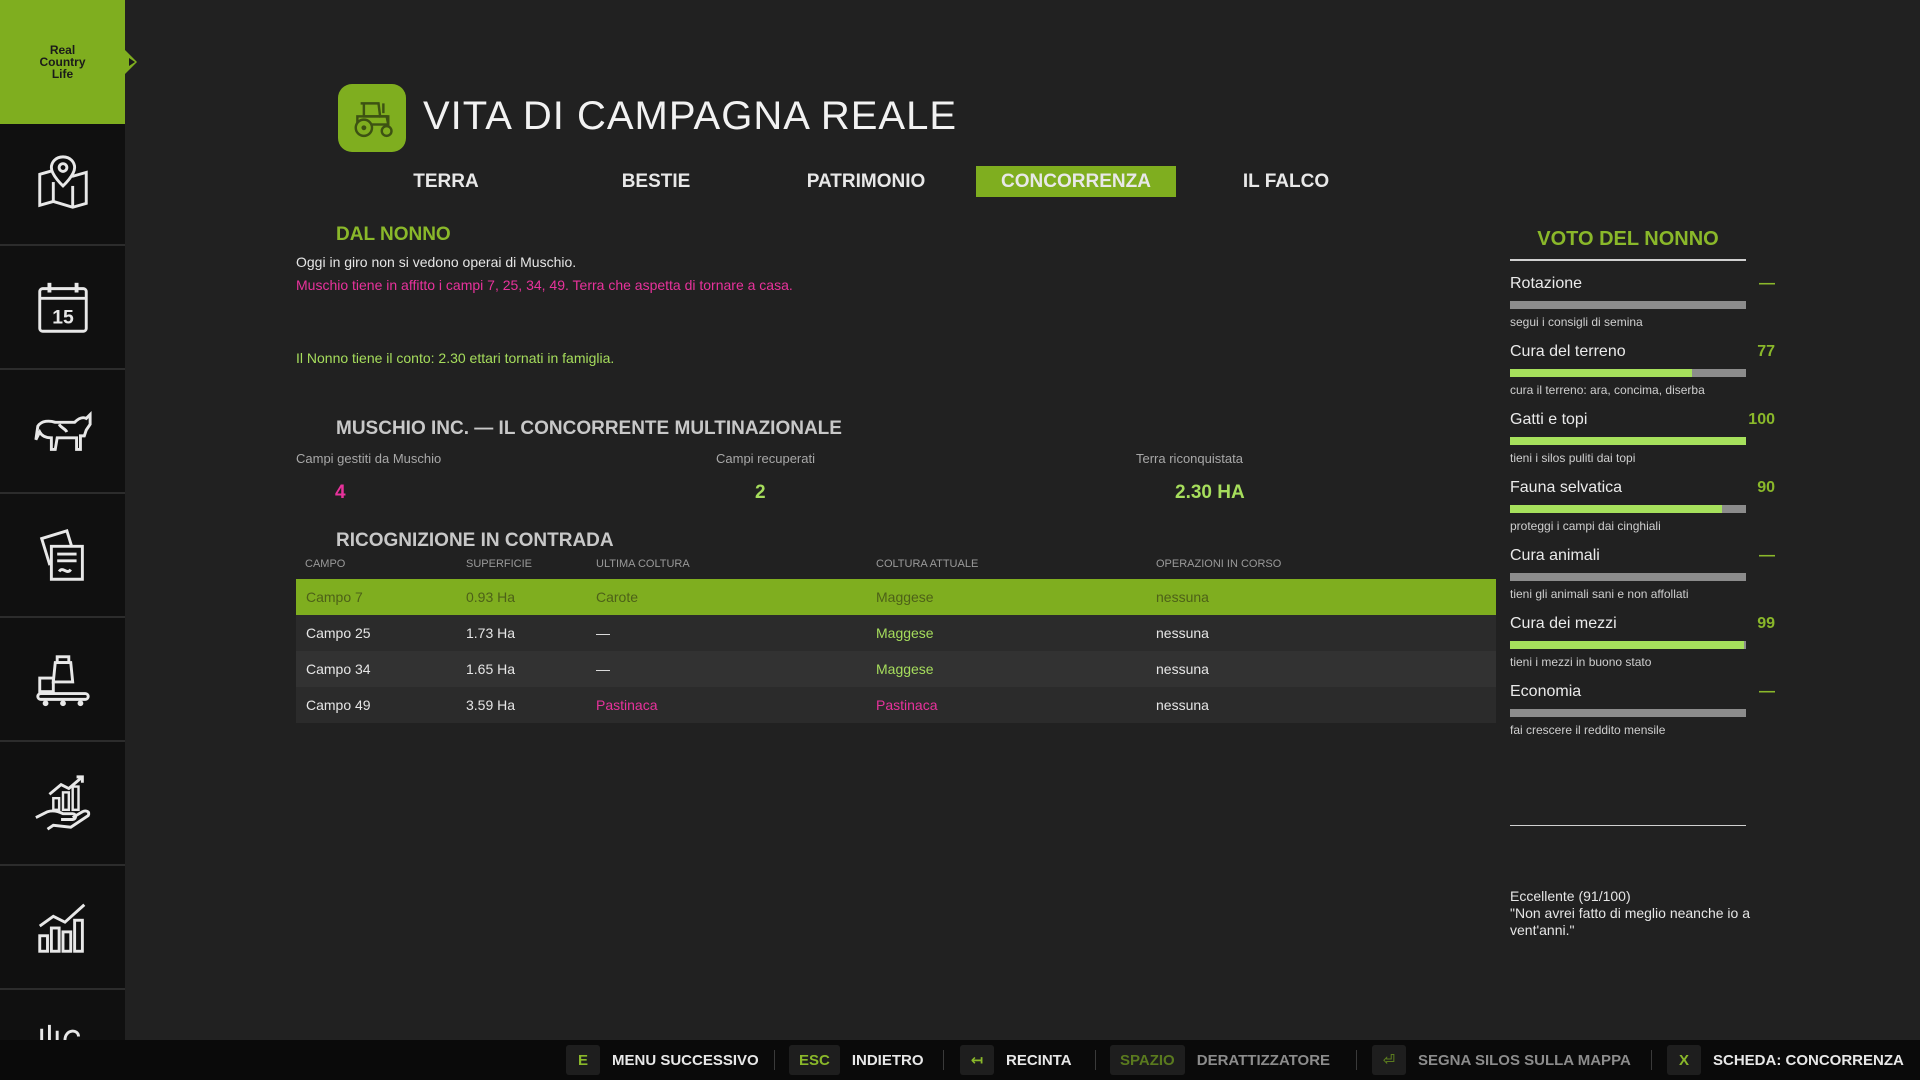 The width and height of the screenshot is (1920, 1080). Describe the element at coordinates (1573, 458) in the screenshot. I see `score-hint: tieni i silos puliti dai topi` at that location.